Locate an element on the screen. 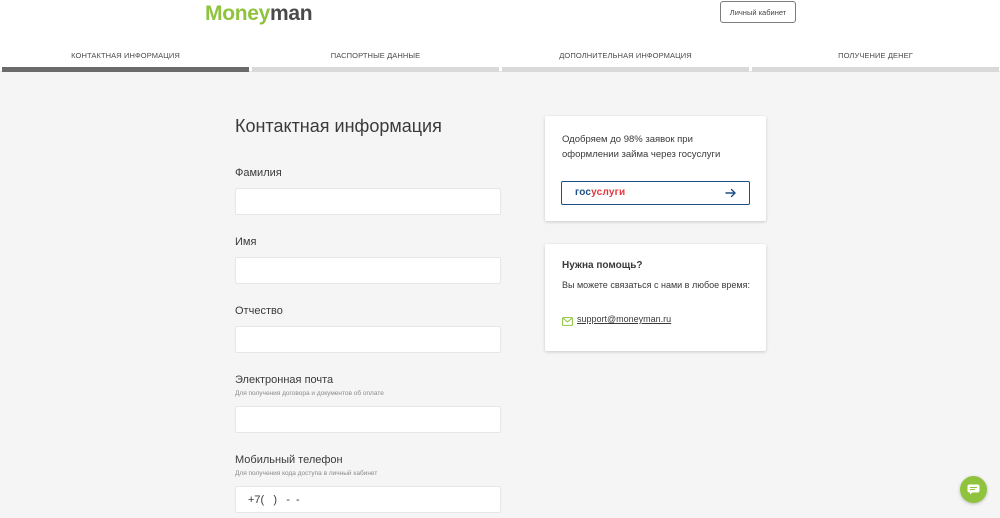  step-contact-info: КОНТАКТНАЯ ИНФОРМАЦИЯ is located at coordinates (125, 59).